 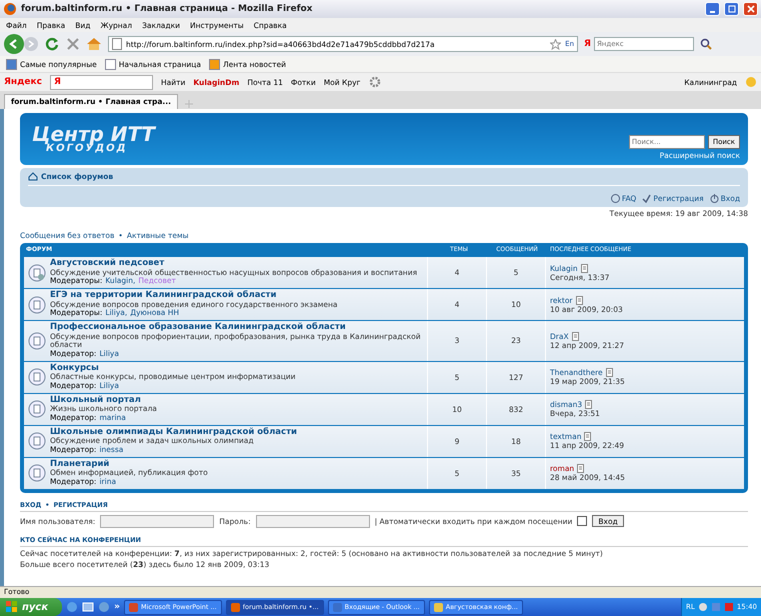 What do you see at coordinates (129, 465) in the screenshot?
I see `forum-title-link: Планетарий` at bounding box center [129, 465].